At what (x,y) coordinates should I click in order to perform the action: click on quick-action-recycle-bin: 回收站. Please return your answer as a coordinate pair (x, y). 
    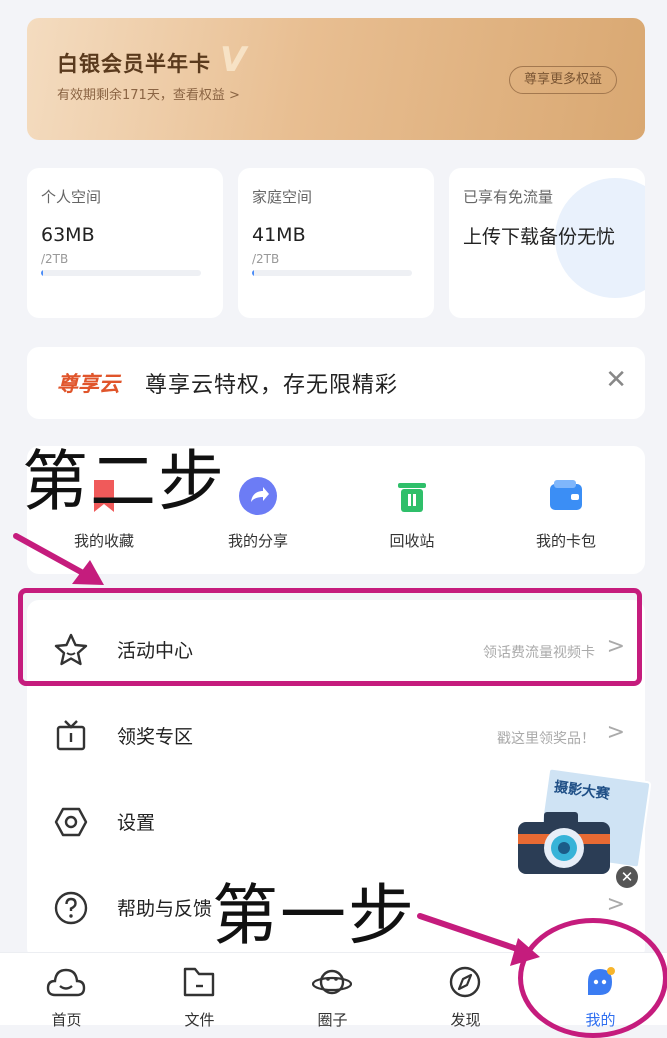
    Looking at the image, I should click on (412, 510).